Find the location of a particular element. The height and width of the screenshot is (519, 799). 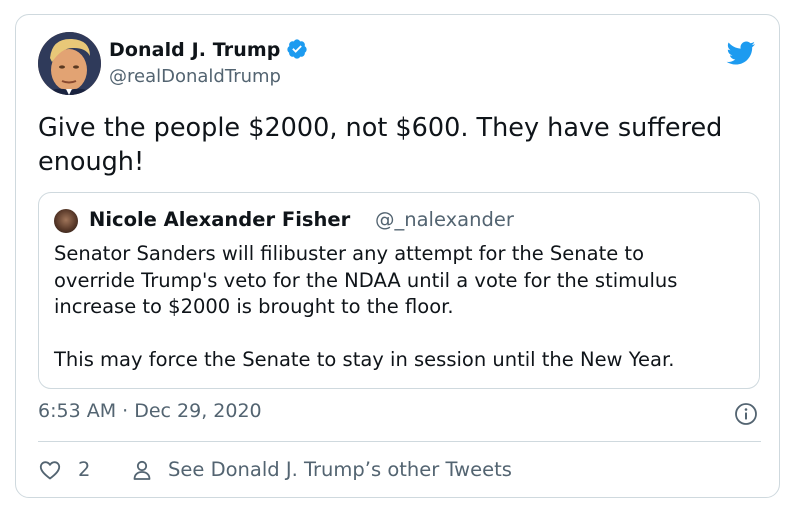

quoted-author-avatar is located at coordinates (66, 221).